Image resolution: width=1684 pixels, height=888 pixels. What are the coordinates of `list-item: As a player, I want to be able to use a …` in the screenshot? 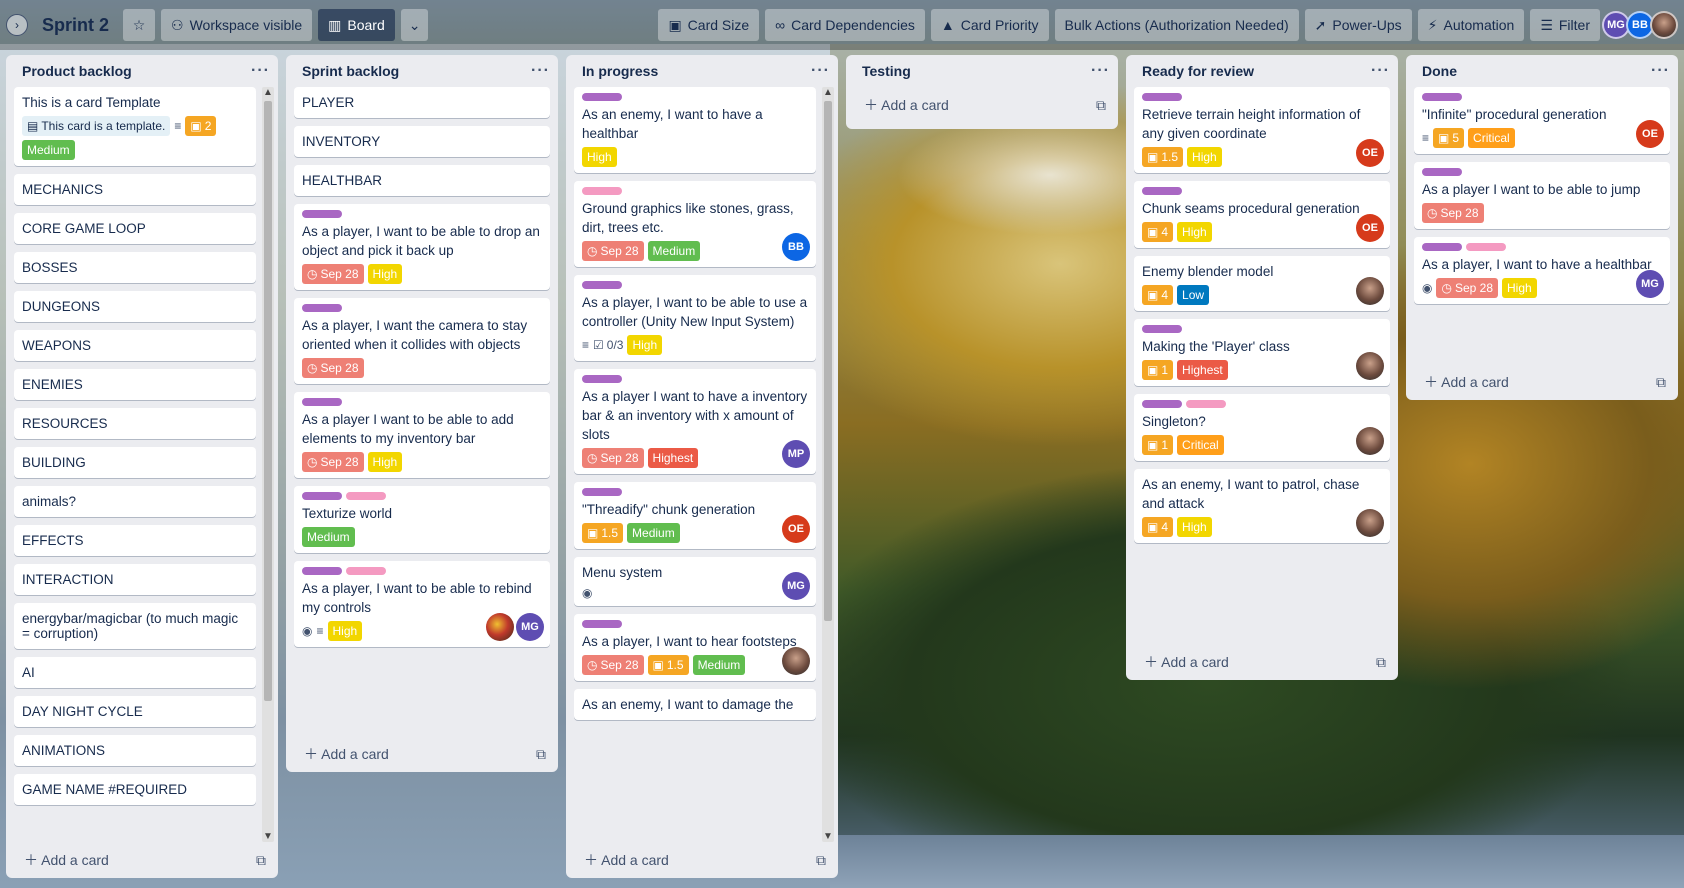 It's located at (695, 318).